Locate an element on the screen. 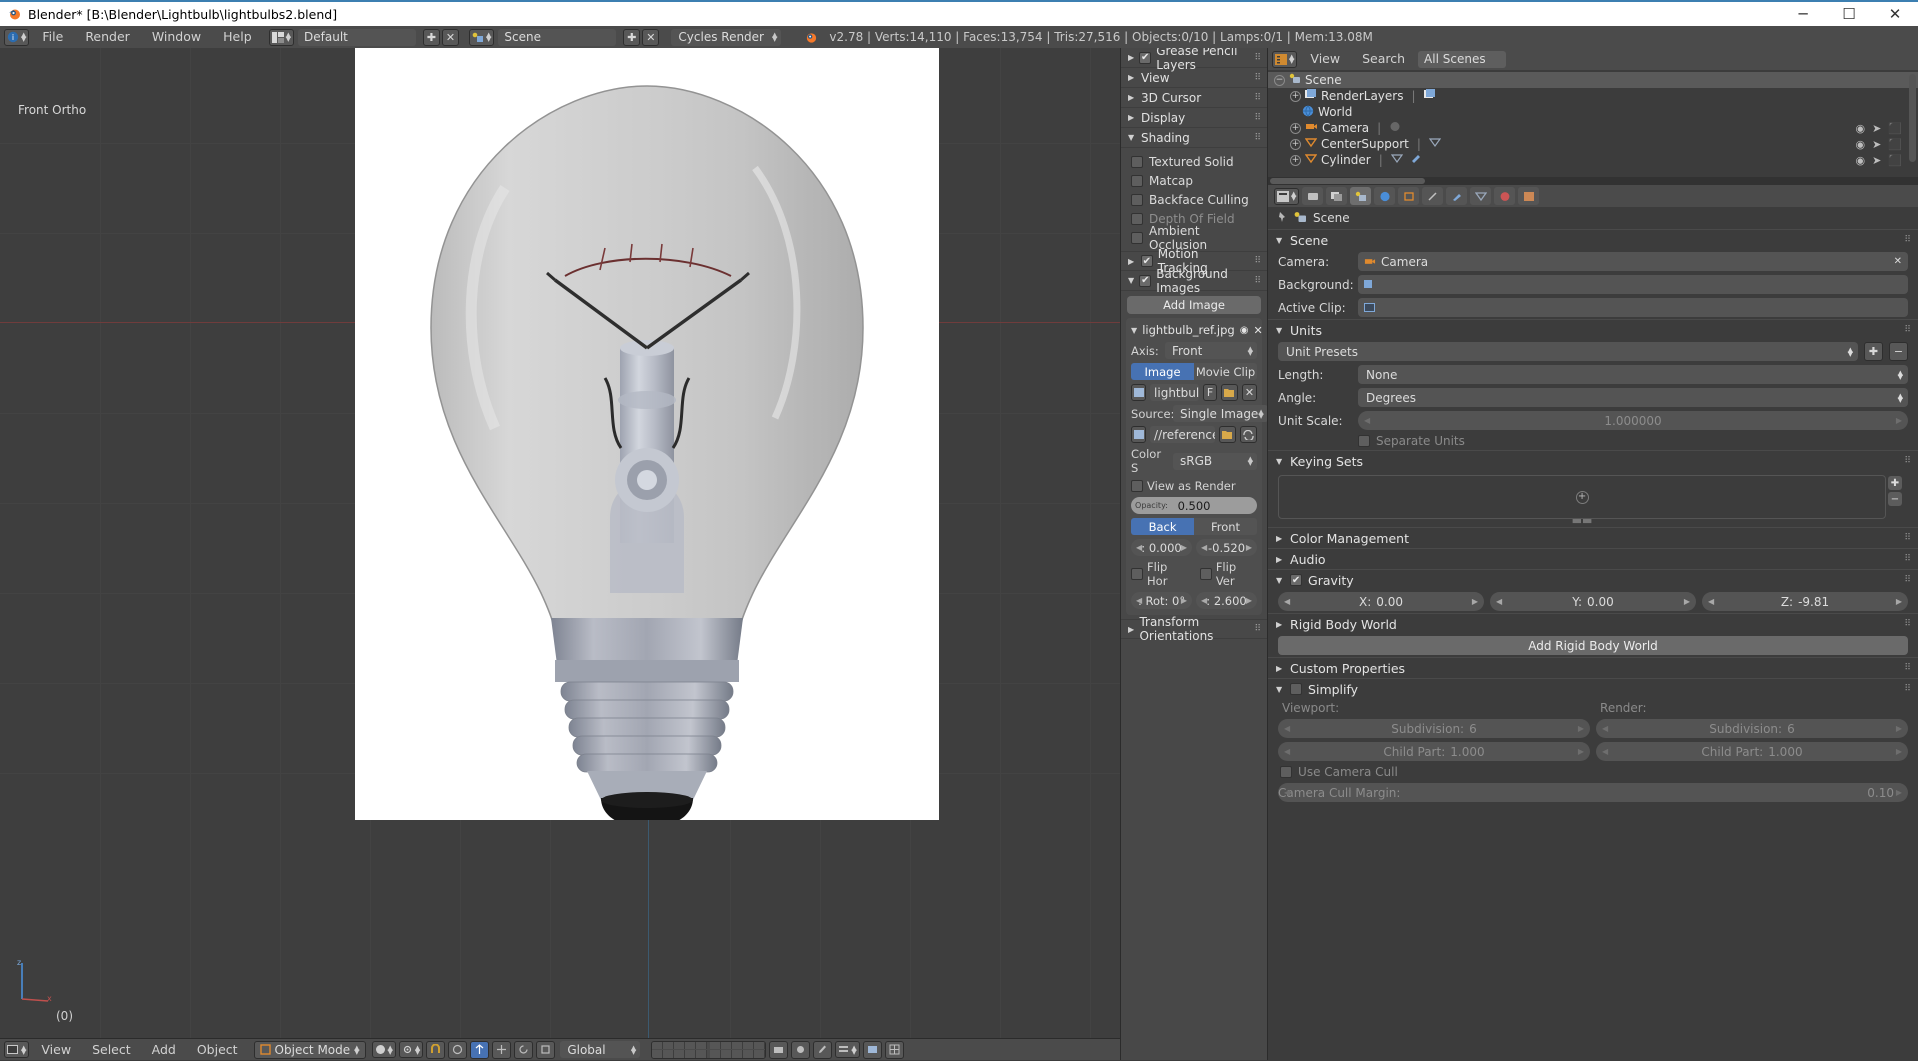 This screenshot has width=1918, height=1061. view-as-render-row: View as Render is located at coordinates (1194, 486).